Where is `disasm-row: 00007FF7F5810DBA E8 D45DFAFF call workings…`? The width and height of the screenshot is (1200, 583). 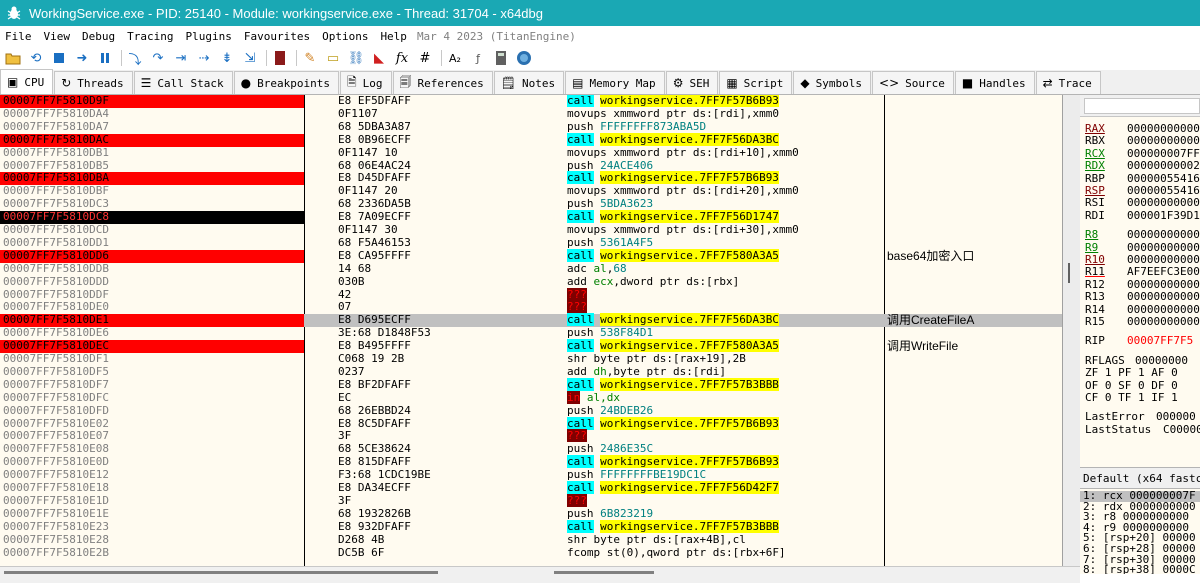
disasm-row: 00007FF7F5810DBA E8 D45DFAFF call workings… is located at coordinates (531, 178).